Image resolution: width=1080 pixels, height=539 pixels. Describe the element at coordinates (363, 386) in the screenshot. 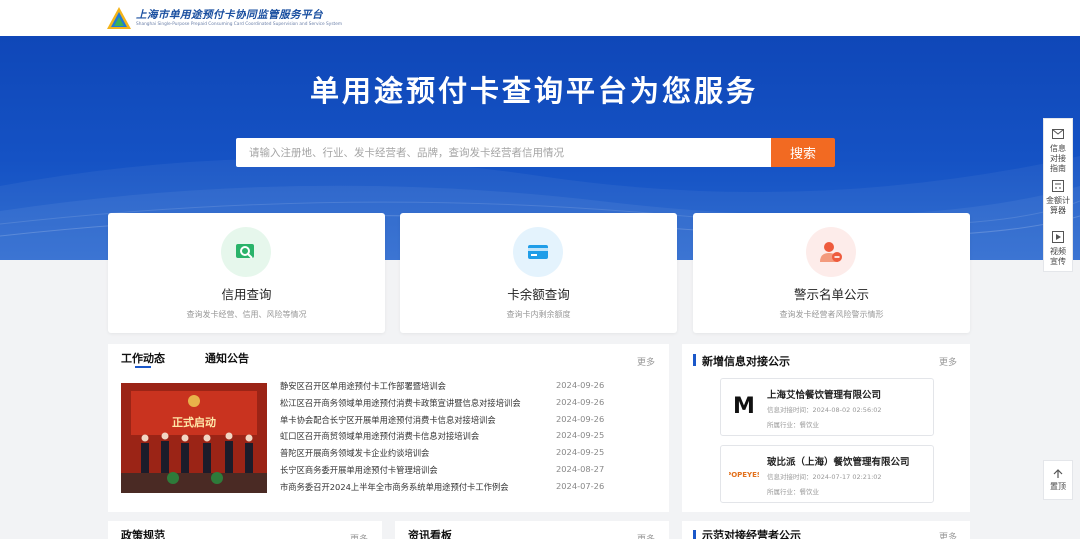

I see `news-item-title: 静安区召开区单用途预付卡工作部署暨培训会` at that location.